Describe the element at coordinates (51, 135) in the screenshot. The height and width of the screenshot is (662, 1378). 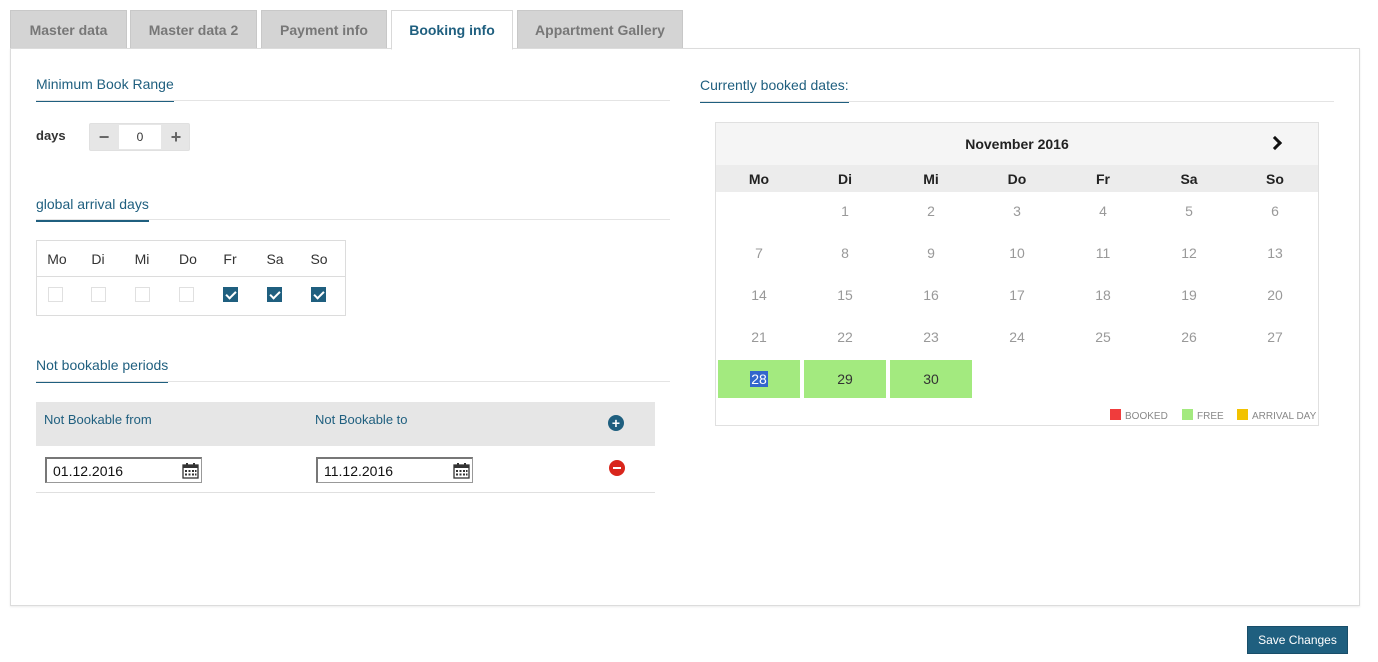
I see `days-label: days` at that location.